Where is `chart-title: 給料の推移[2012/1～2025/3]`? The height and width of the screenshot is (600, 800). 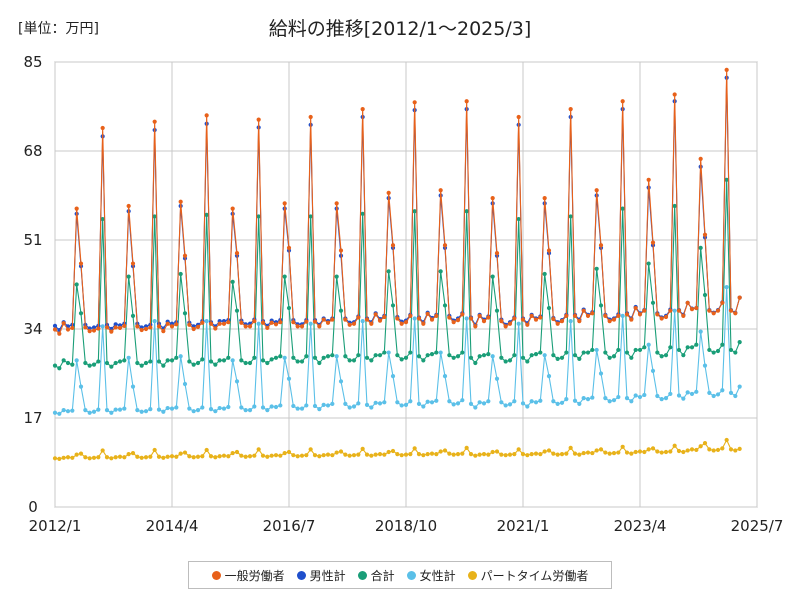 chart-title: 給料の推移[2012/1～2025/3] is located at coordinates (400, 29).